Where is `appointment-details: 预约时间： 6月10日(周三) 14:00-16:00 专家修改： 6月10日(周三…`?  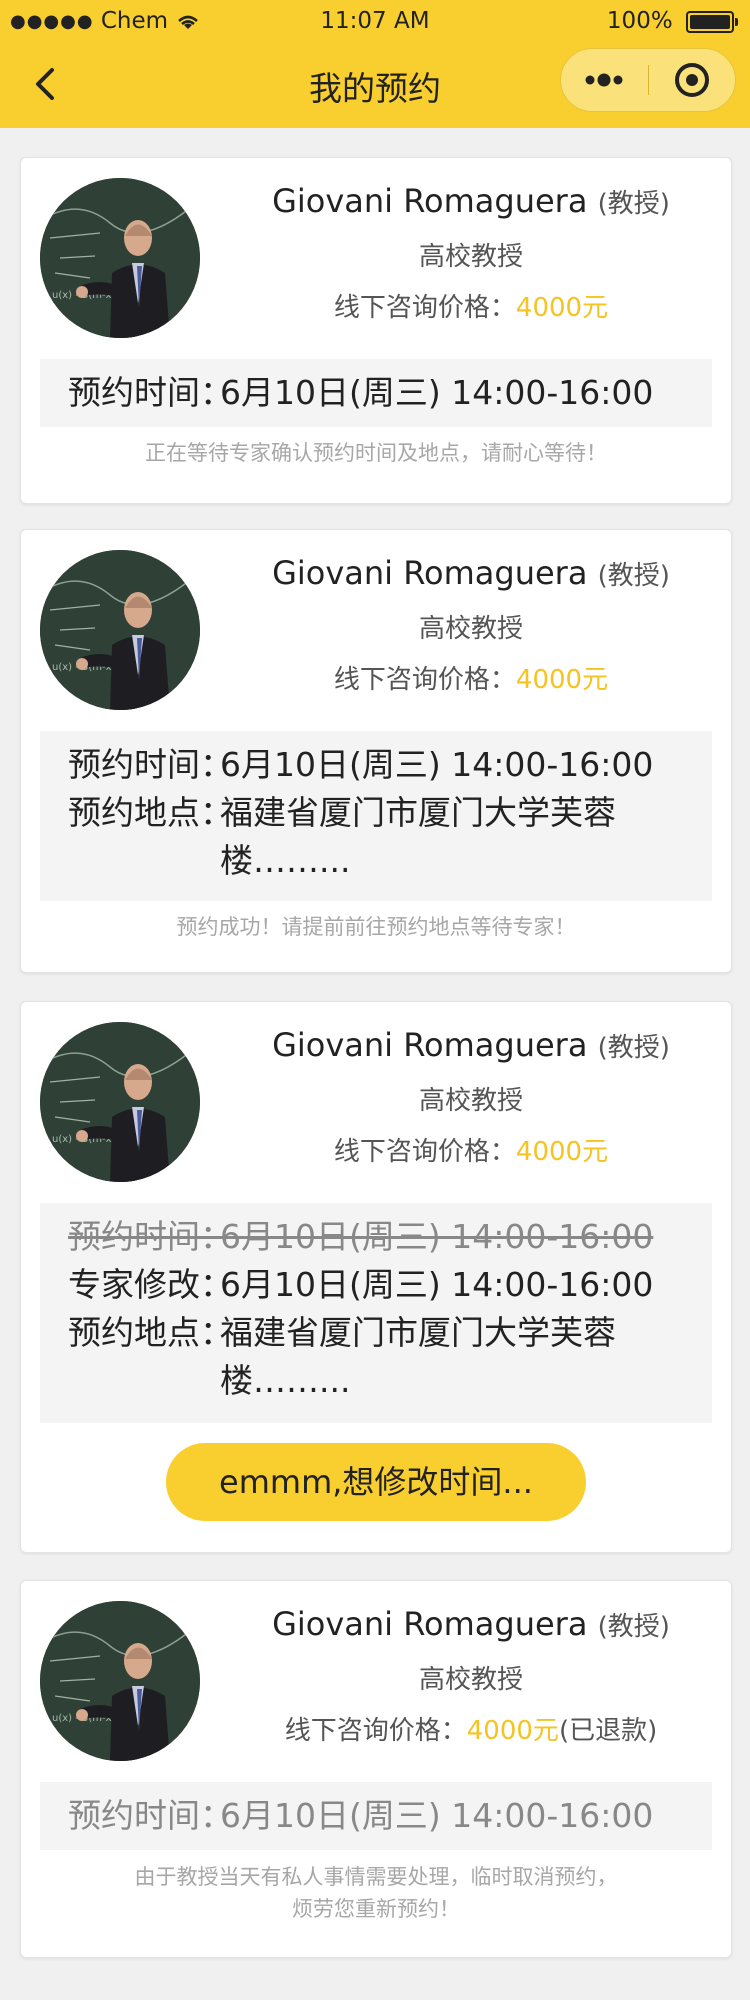
appointment-details: 预约时间： 6月10日(周三) 14:00-16:00 专家修改： 6月10日(周三… is located at coordinates (376, 1313).